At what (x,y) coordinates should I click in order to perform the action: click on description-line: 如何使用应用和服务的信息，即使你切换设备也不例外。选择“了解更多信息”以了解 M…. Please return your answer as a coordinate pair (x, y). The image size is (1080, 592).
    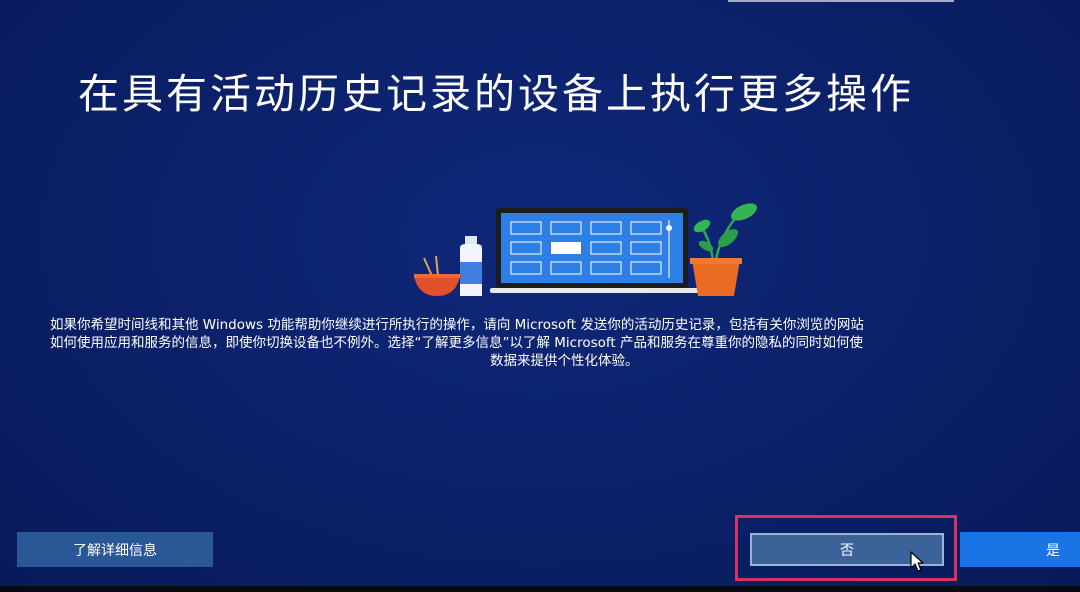
    Looking at the image, I should click on (457, 343).